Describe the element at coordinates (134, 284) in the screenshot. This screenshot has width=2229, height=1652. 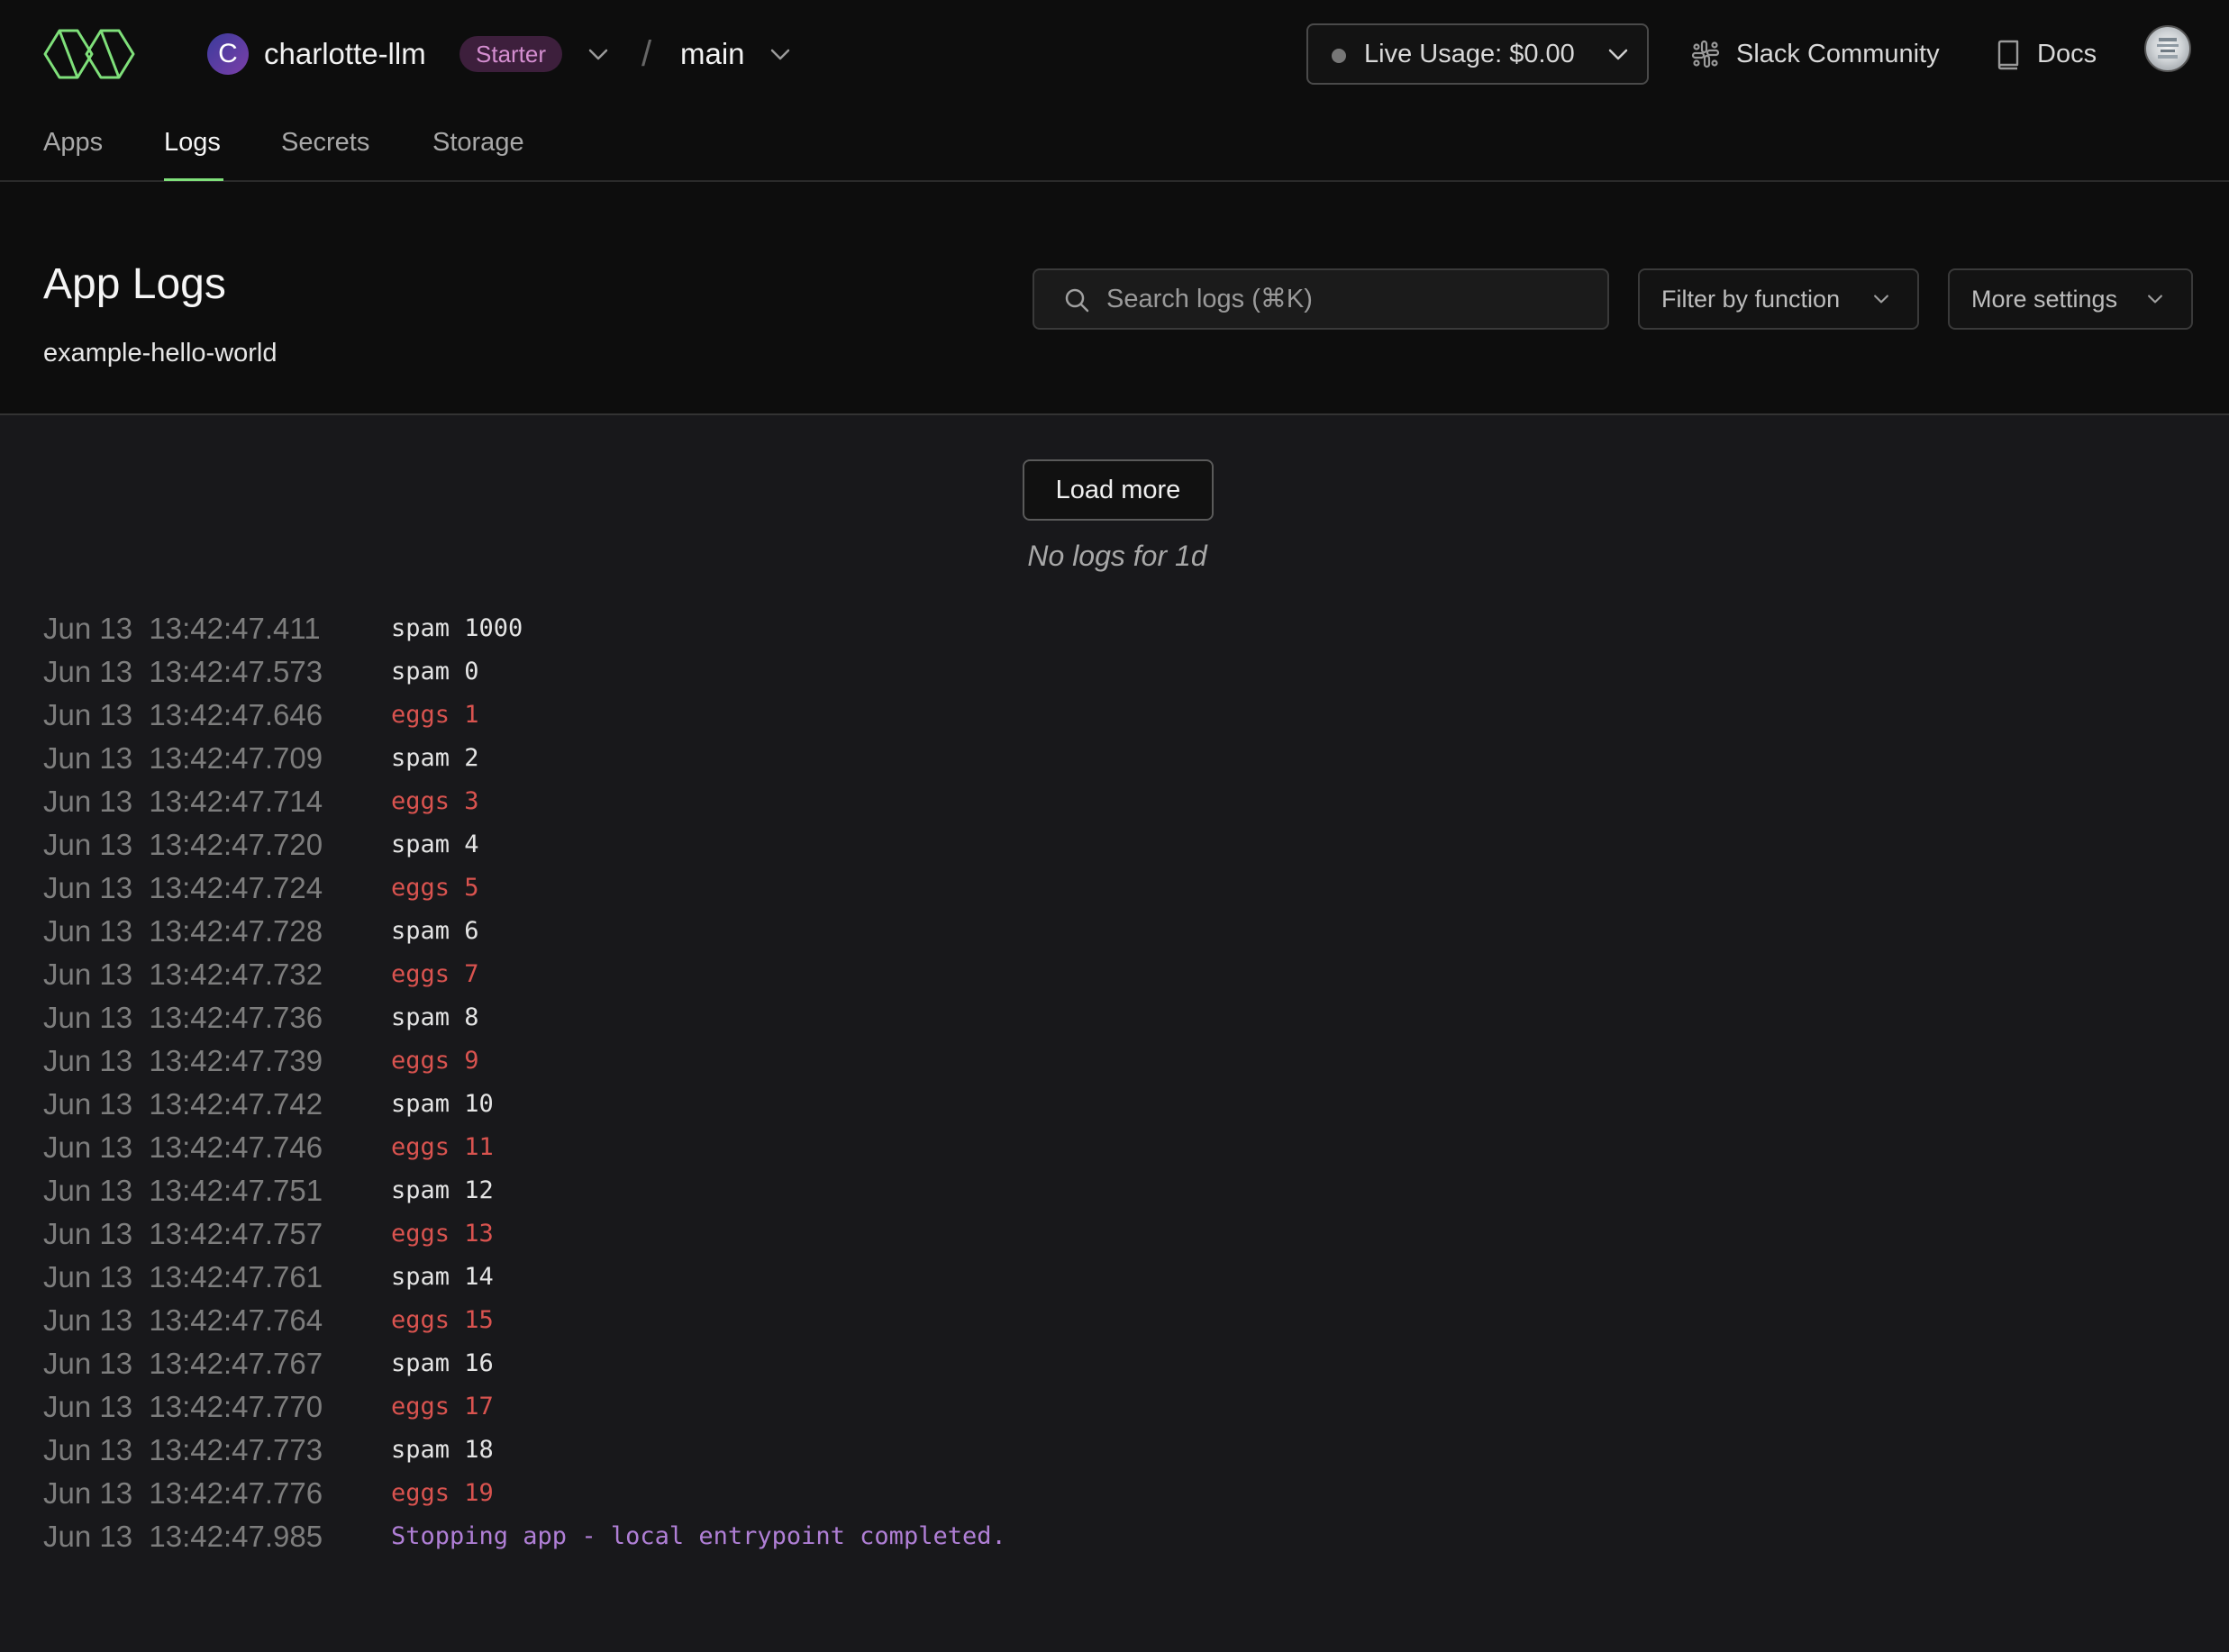
I see `page-title: App Logs` at that location.